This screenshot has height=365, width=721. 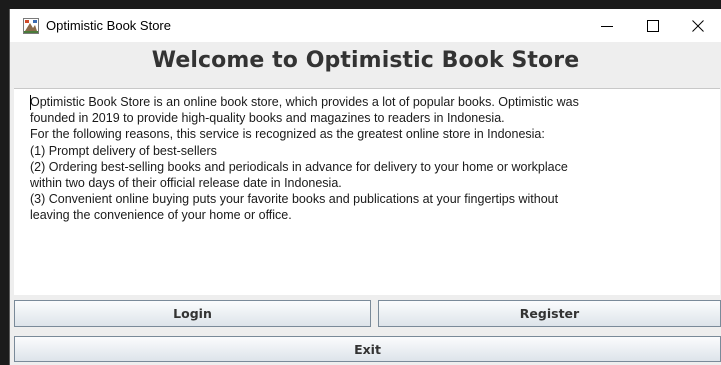 I want to click on description-line: (1) Prompt delivery of best-sellers, so click(x=123, y=150).